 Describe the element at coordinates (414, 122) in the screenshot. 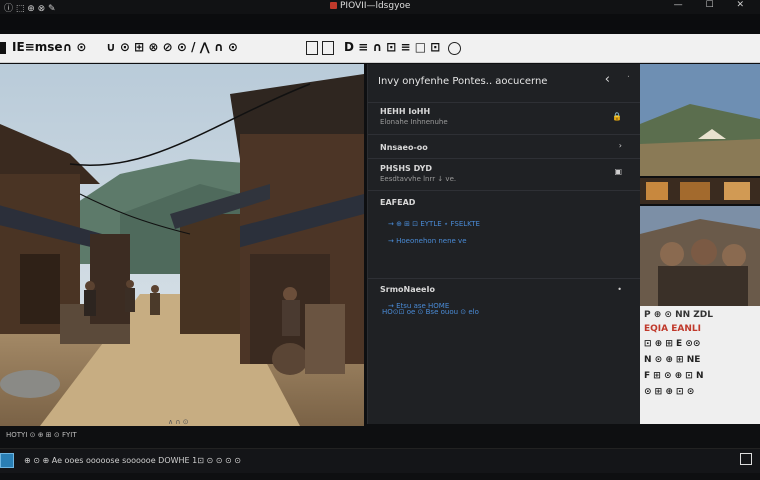

I see `section-subtext: Elonahe Inhnenuhe` at that location.